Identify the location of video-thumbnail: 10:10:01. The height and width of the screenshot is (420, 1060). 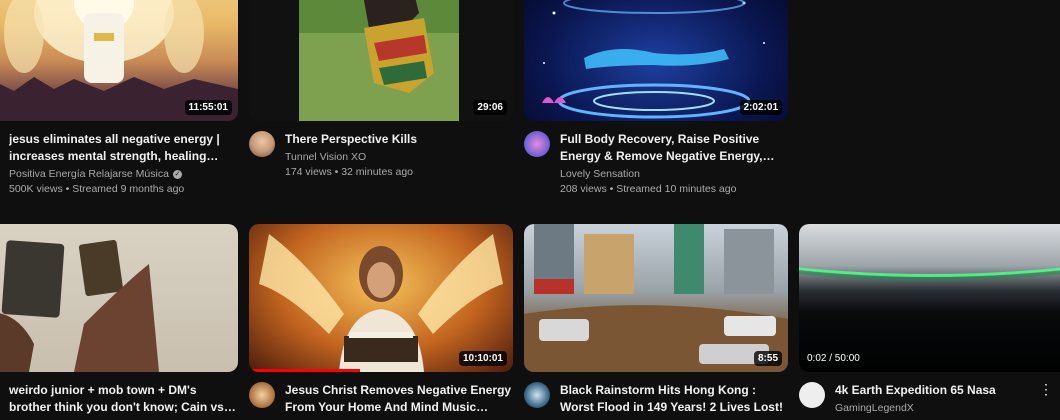
(381, 298).